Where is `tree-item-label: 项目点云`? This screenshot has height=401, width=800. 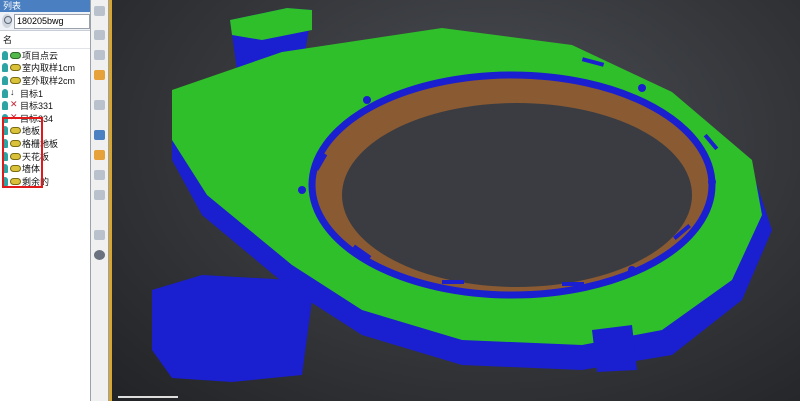
tree-item-label: 项目点云 is located at coordinates (40, 55).